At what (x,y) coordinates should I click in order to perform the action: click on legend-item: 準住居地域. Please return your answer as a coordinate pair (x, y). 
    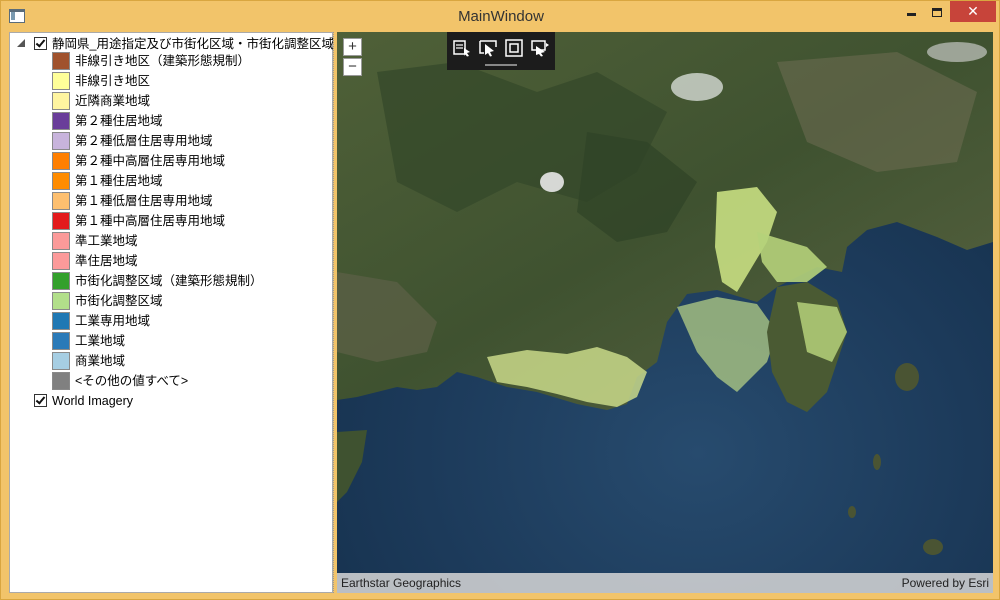
    Looking at the image, I should click on (171, 261).